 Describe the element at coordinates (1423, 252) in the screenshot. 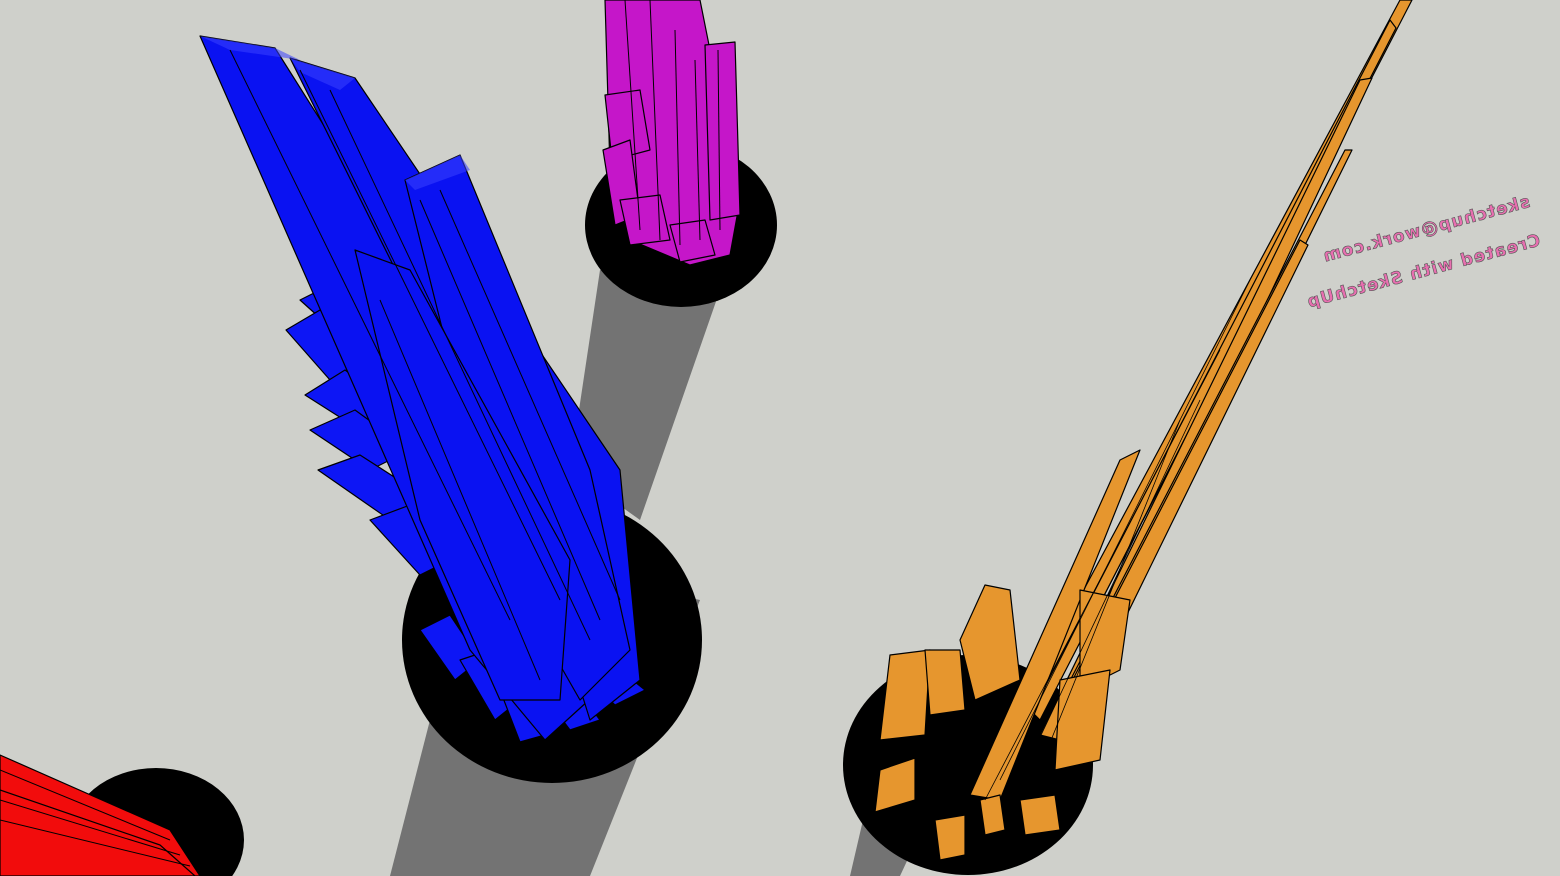

I see `floor-text: Created with SketchUp sketchup@work.com` at that location.